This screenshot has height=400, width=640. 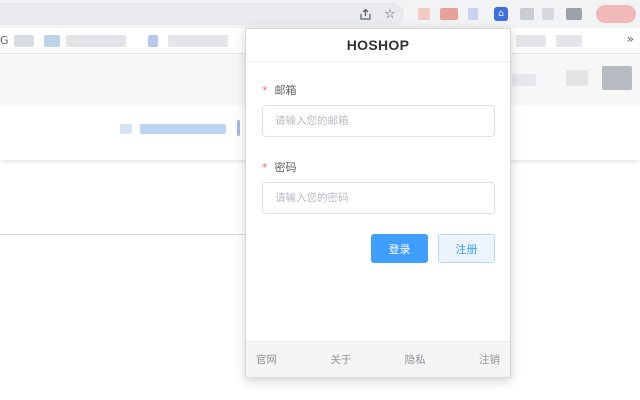 I want to click on popup-header: HOSHOP, so click(x=378, y=45).